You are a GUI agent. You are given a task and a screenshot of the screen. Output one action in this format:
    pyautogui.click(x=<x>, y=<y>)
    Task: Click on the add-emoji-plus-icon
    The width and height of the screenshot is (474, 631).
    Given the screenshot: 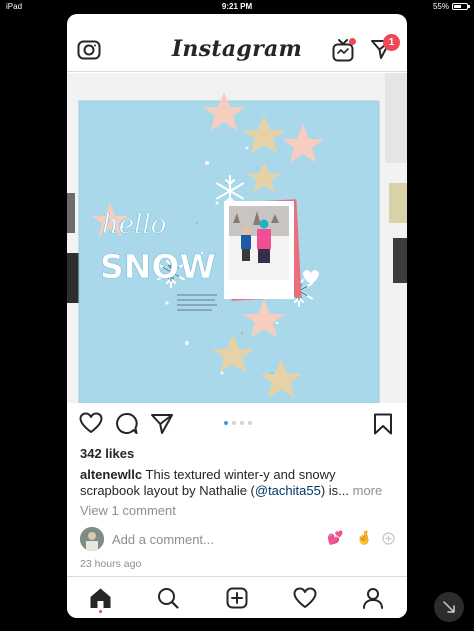 What is the action you would take?
    pyautogui.click(x=388, y=538)
    